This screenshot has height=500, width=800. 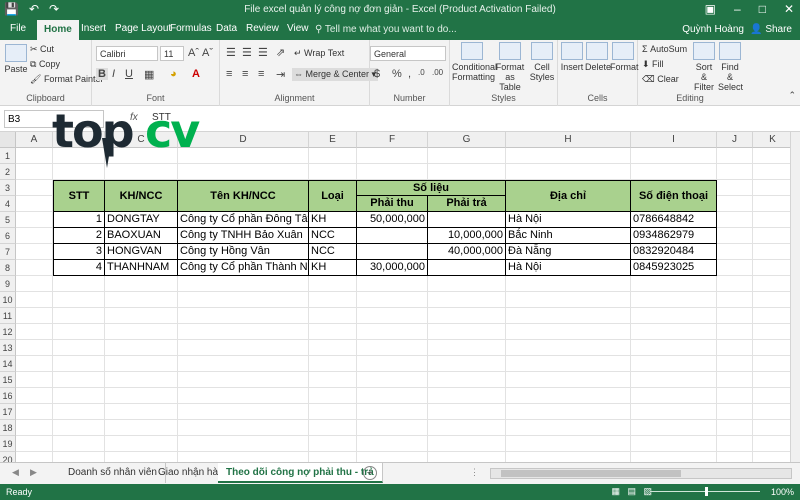 What do you see at coordinates (8, 220) in the screenshot?
I see `row-header: 5` at bounding box center [8, 220].